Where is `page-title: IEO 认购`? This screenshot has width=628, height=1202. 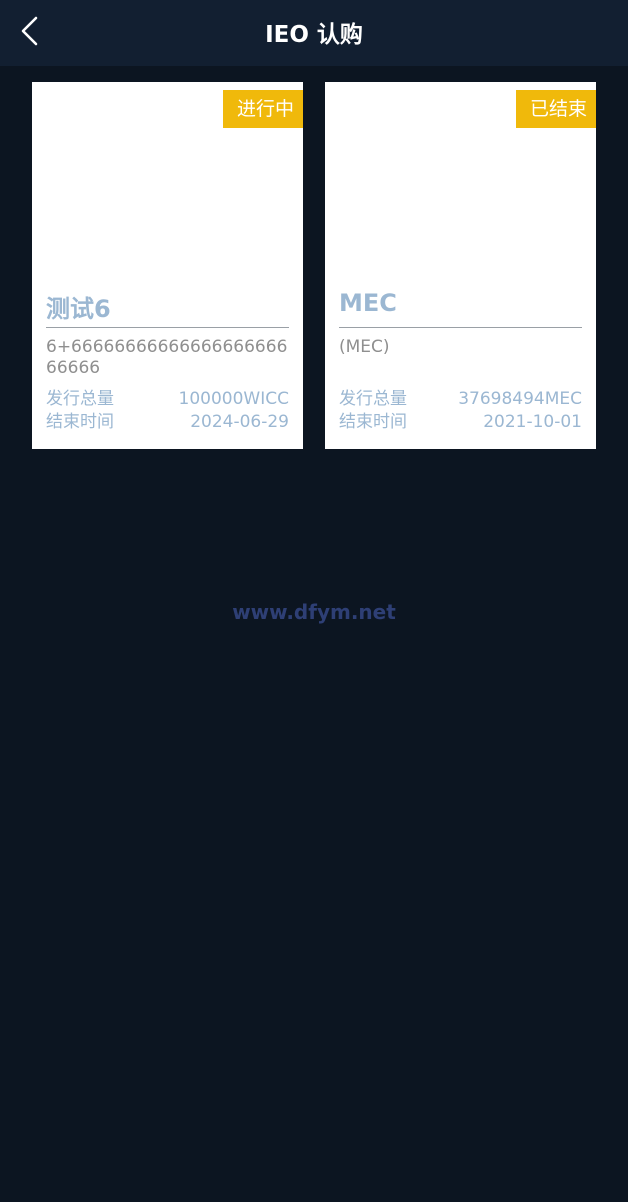
page-title: IEO 认购 is located at coordinates (314, 35).